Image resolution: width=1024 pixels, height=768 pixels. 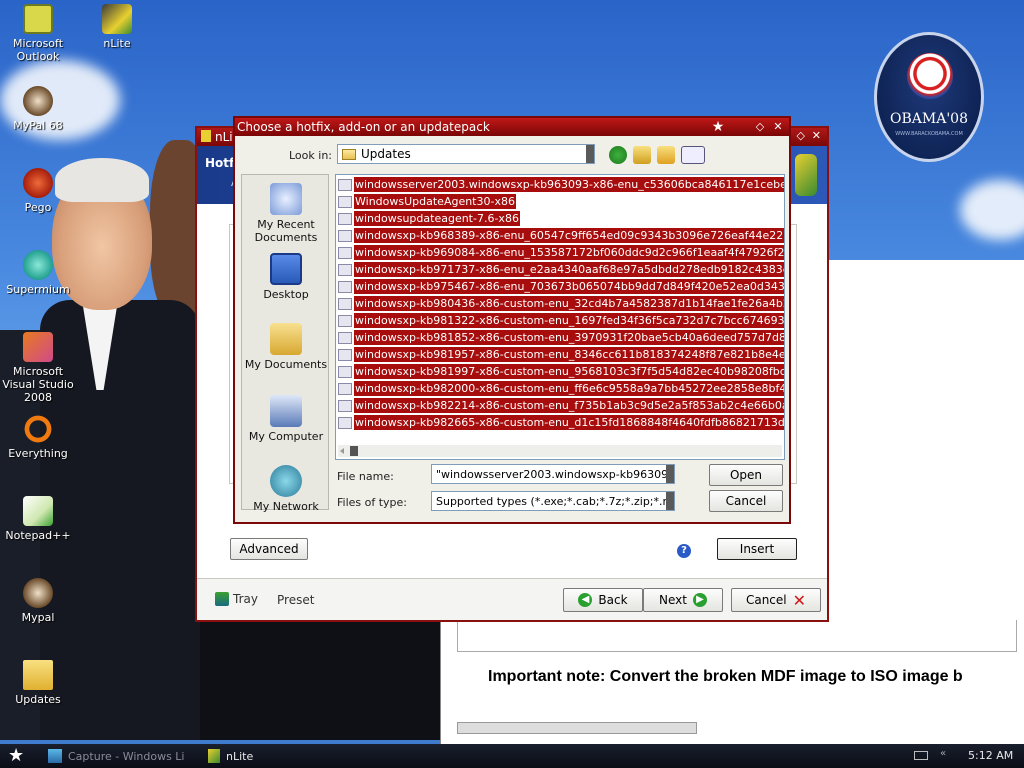 What do you see at coordinates (746, 501) in the screenshot?
I see `dialog-cancel-button: Cancel` at bounding box center [746, 501].